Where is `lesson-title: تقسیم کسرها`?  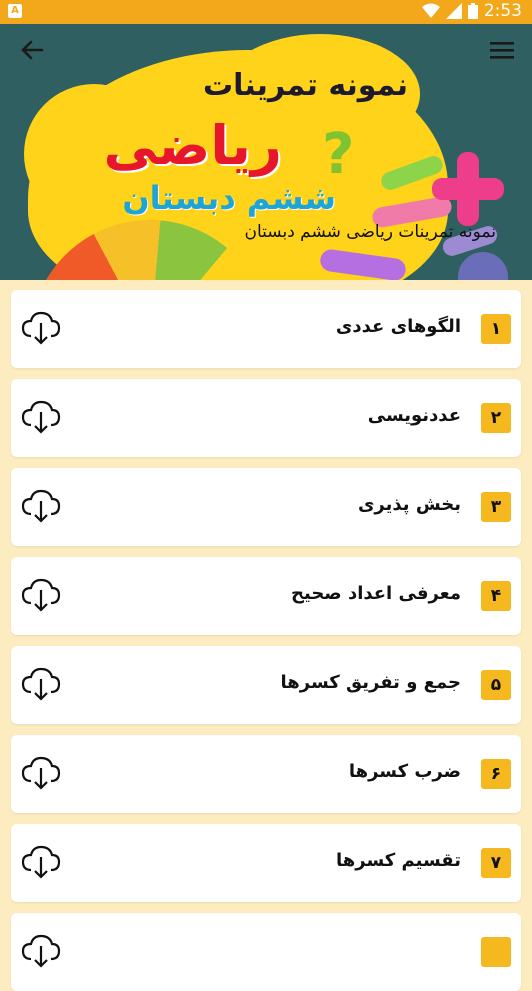
lesson-title: تقسیم کسرها is located at coordinates (398, 860).